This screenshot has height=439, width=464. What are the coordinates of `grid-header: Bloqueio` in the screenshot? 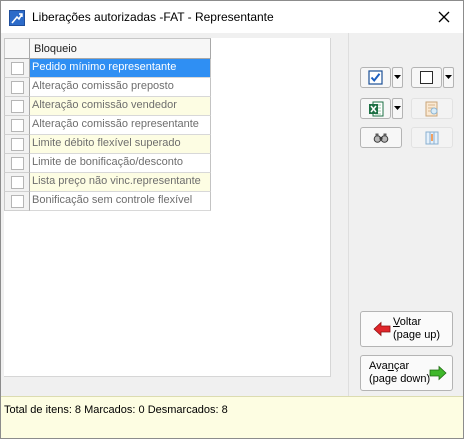 It's located at (107, 48).